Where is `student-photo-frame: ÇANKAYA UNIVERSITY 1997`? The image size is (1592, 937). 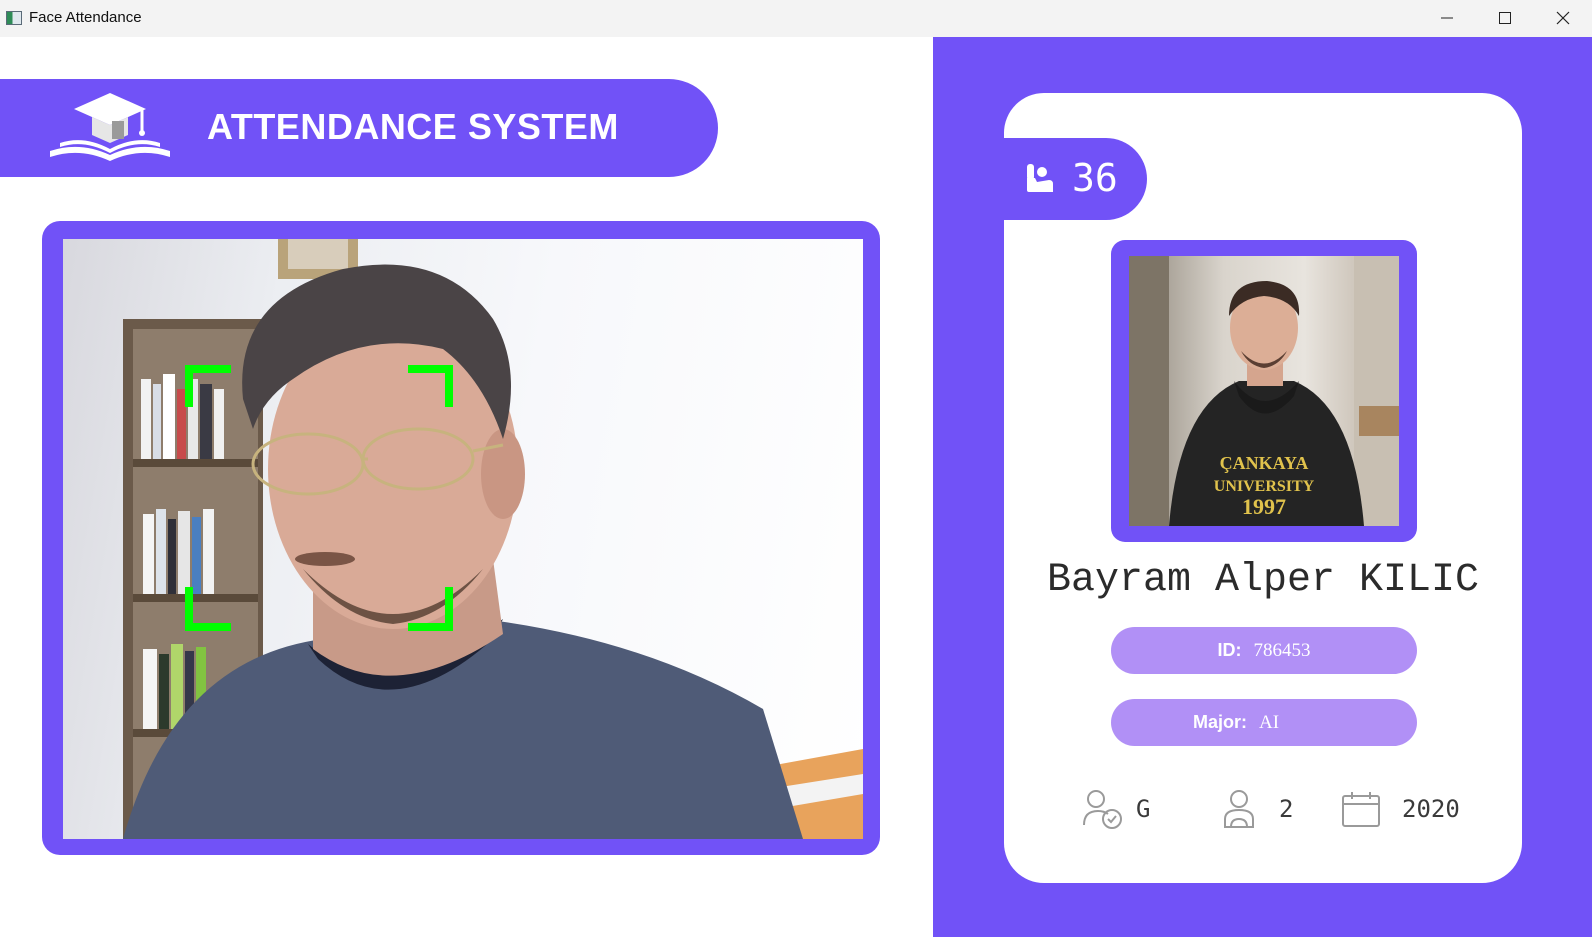 student-photo-frame: ÇANKAYA UNIVERSITY 1997 is located at coordinates (1264, 391).